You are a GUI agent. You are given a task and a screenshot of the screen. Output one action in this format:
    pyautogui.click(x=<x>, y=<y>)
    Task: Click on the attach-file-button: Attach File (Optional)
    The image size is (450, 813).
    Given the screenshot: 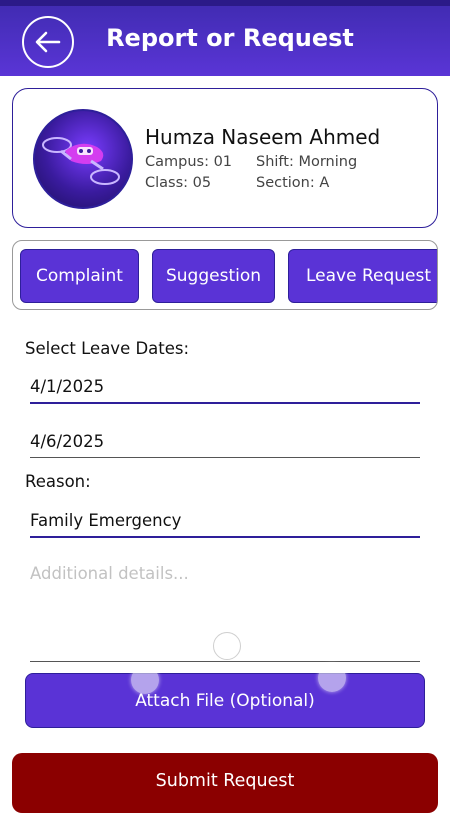 What is the action you would take?
    pyautogui.click(x=225, y=700)
    